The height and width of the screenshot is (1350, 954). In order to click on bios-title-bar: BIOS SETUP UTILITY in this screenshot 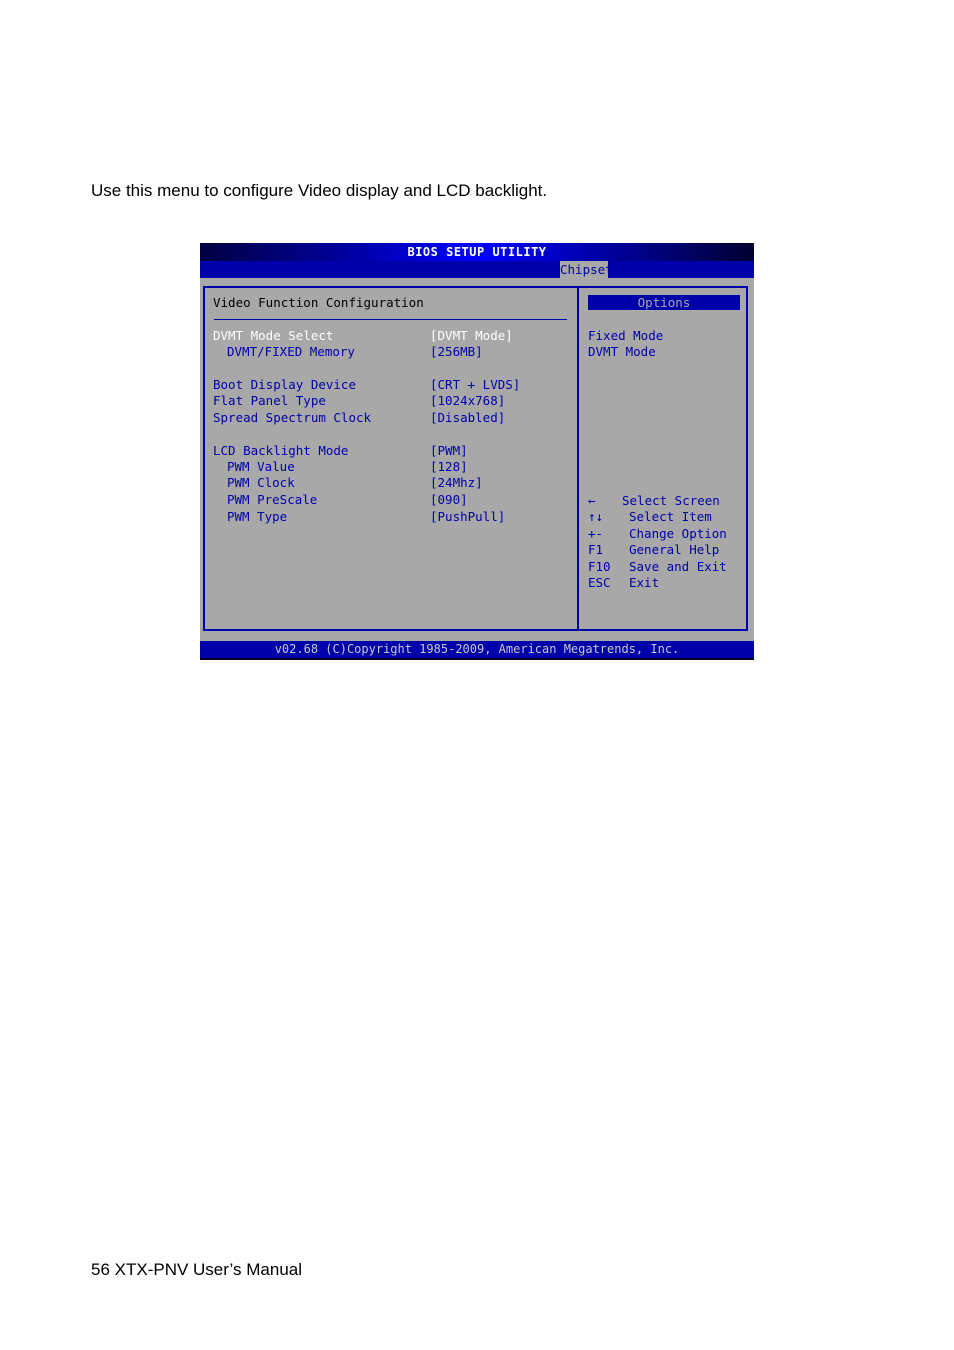, I will do `click(477, 252)`.